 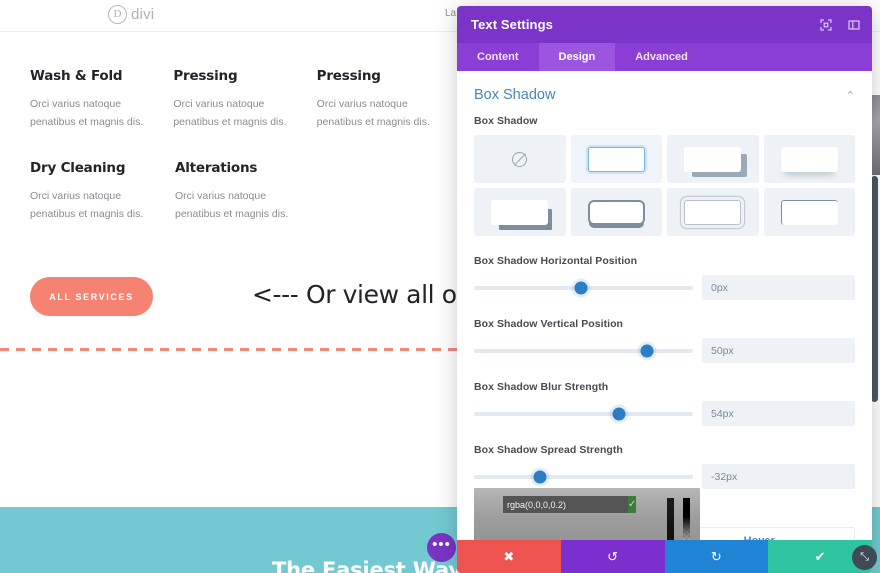 I want to click on modal-title: Text Settings, so click(x=512, y=24).